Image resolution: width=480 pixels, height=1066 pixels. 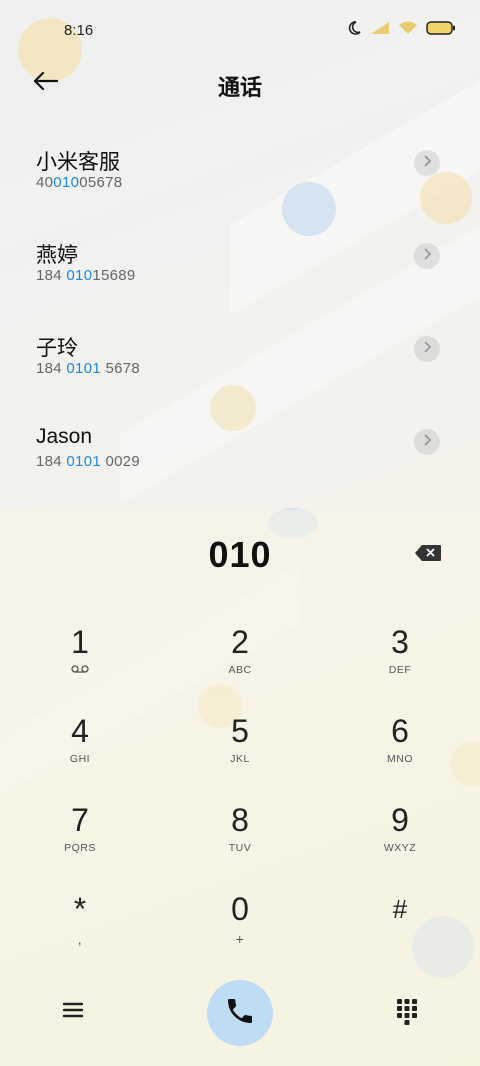 I want to click on keypad-toggle-button, so click(x=408, y=1012).